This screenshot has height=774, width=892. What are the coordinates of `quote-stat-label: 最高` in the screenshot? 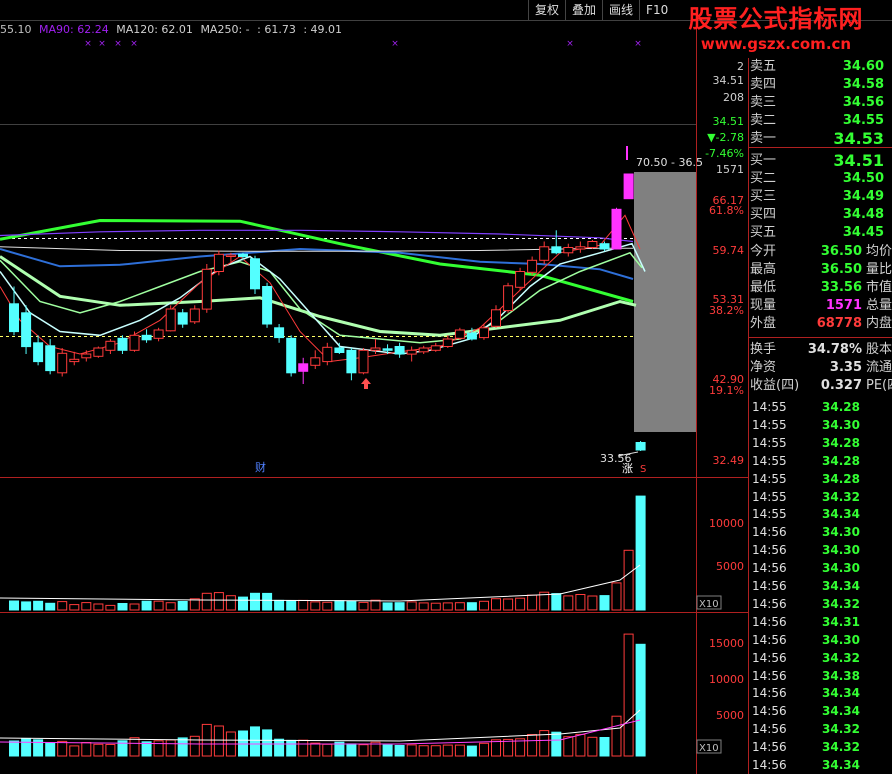 It's located at (763, 269).